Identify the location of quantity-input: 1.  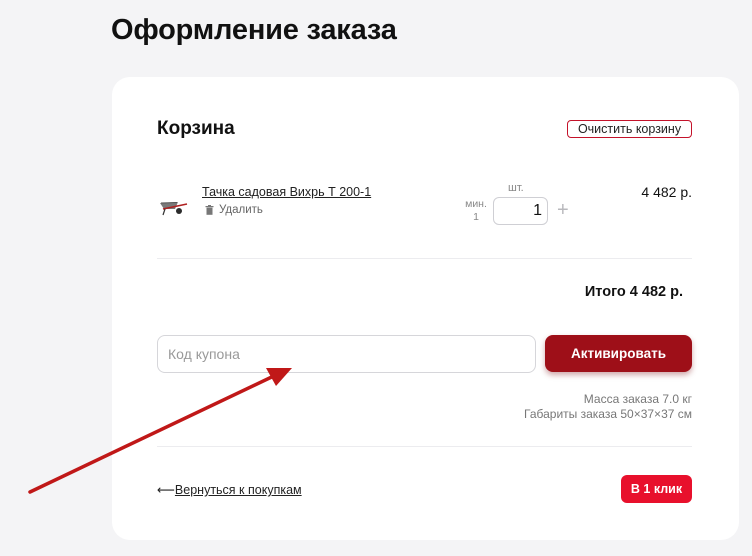
(520, 211).